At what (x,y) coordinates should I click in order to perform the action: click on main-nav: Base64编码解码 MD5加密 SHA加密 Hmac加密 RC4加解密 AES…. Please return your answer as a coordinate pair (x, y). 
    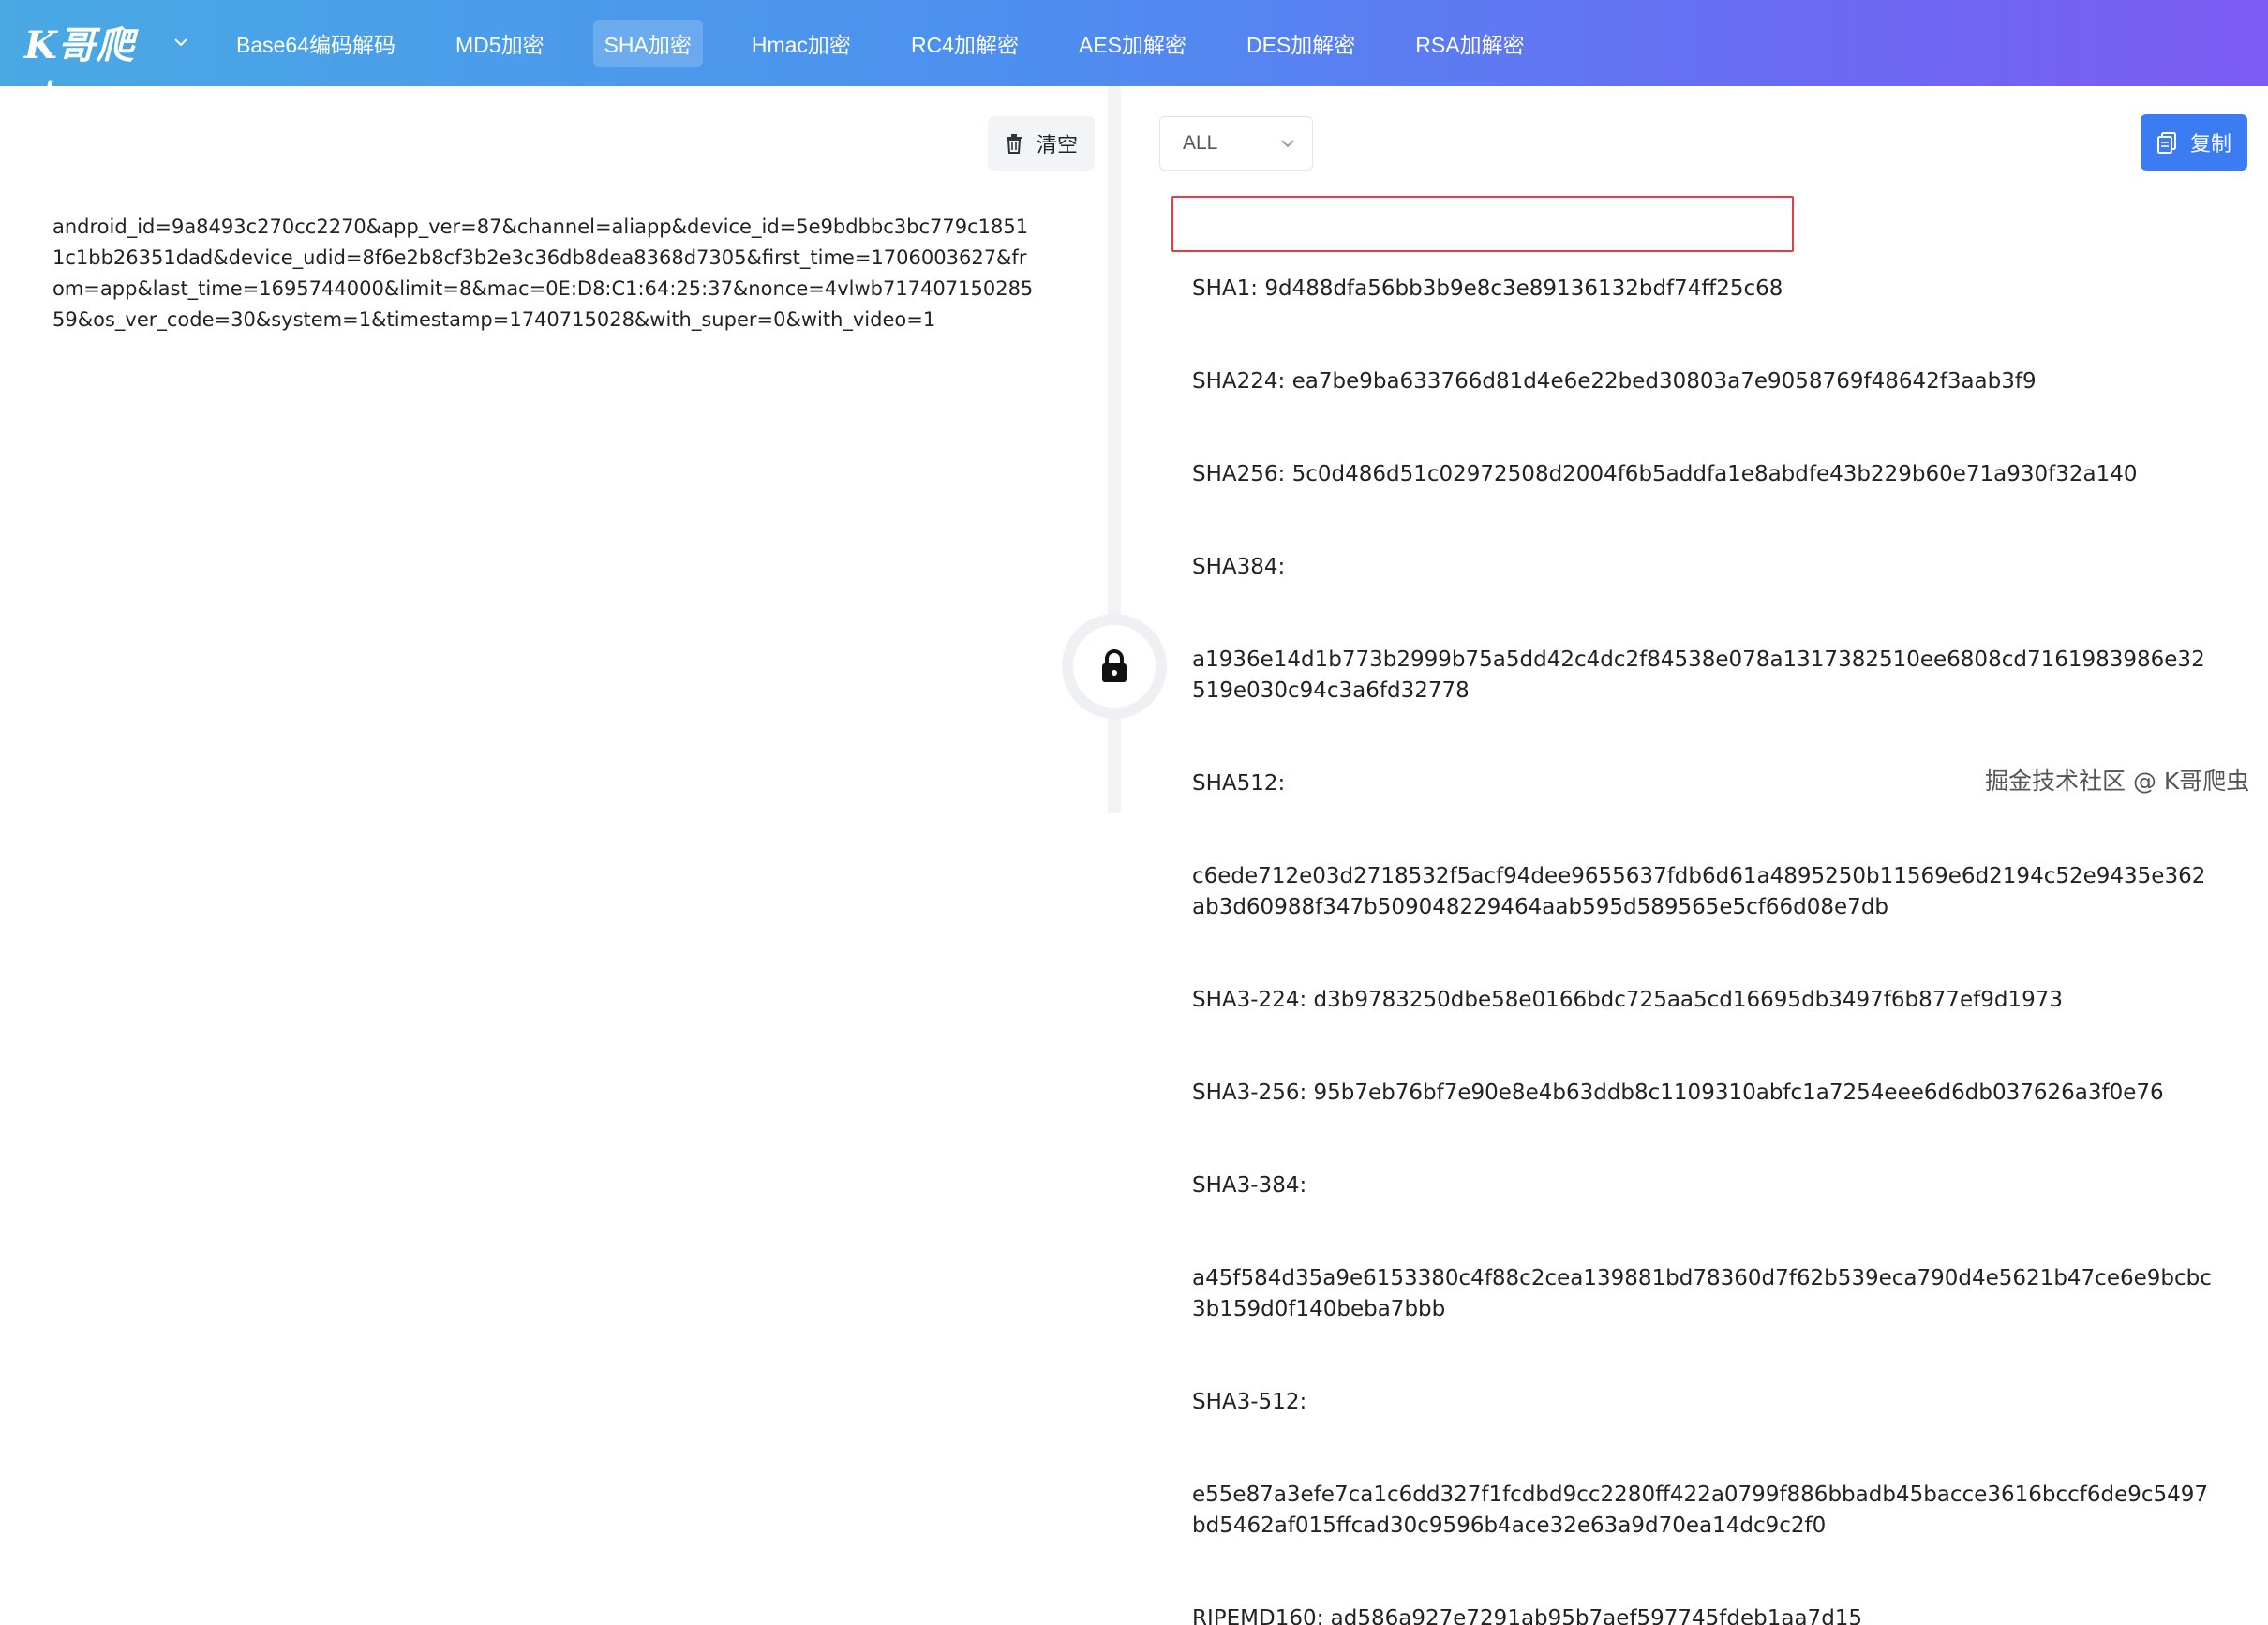
    Looking at the image, I should click on (900, 43).